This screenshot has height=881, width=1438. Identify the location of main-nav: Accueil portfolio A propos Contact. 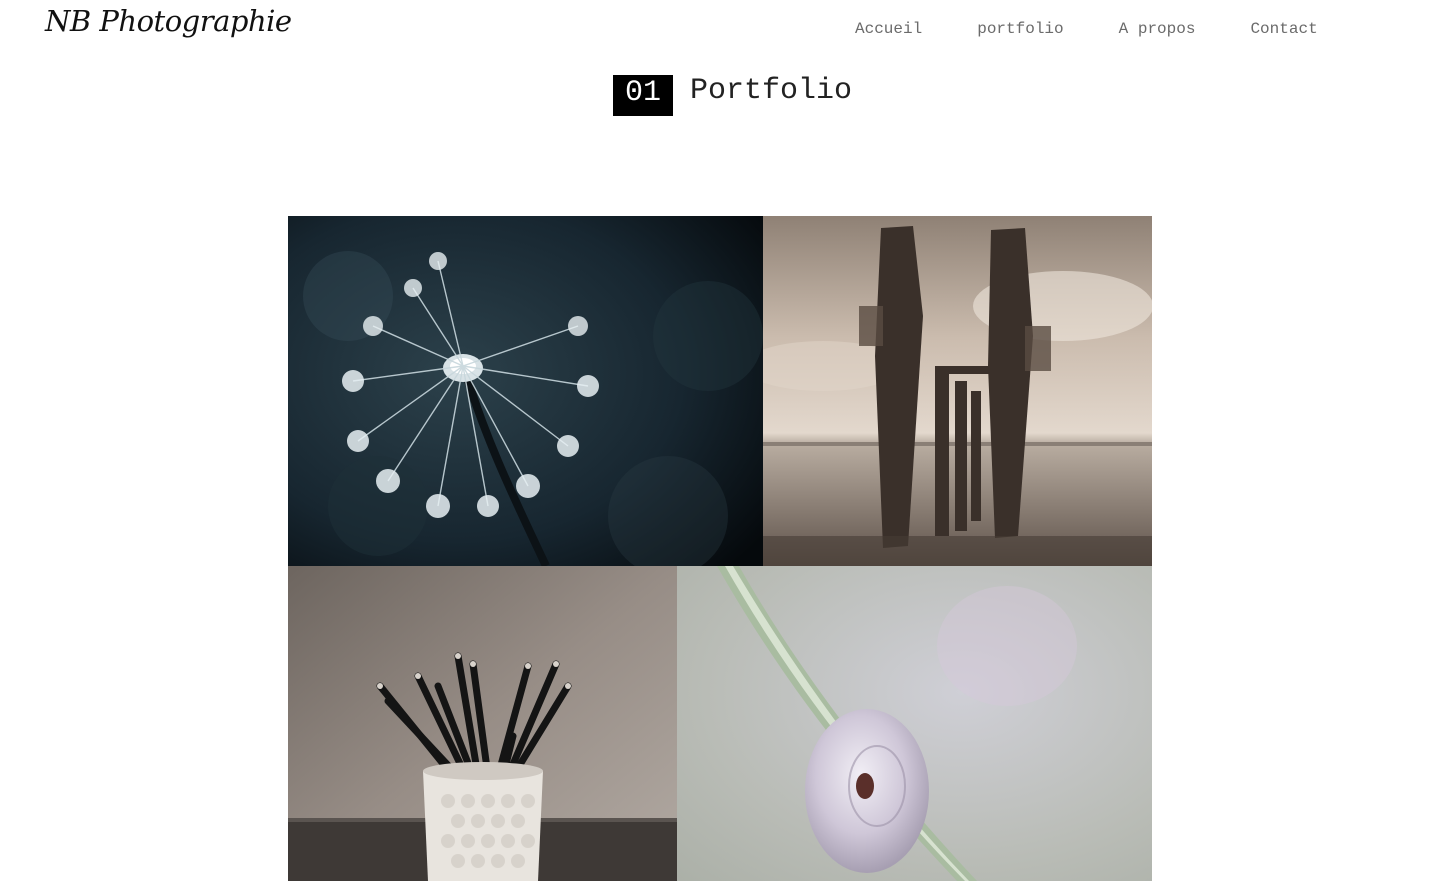
(1086, 29).